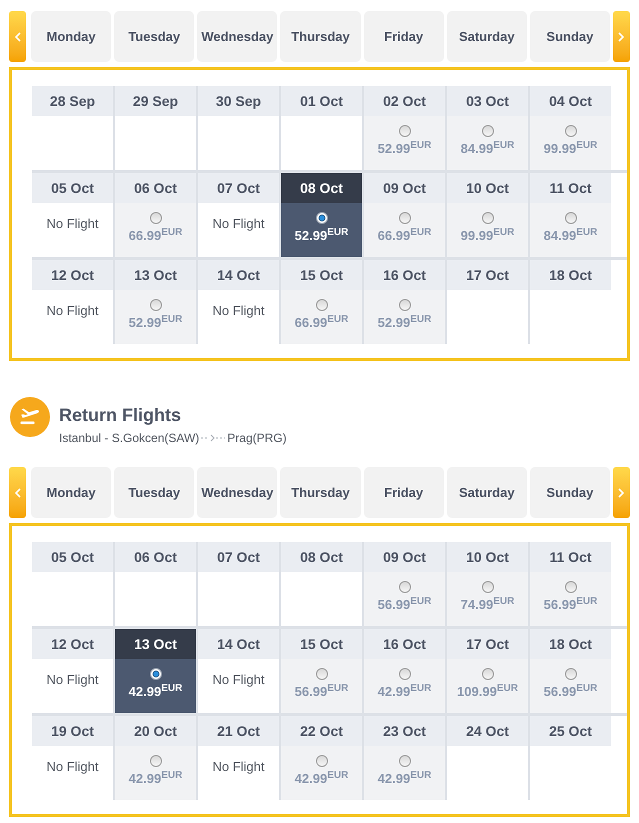  I want to click on date-header: 16 Oct, so click(404, 275).